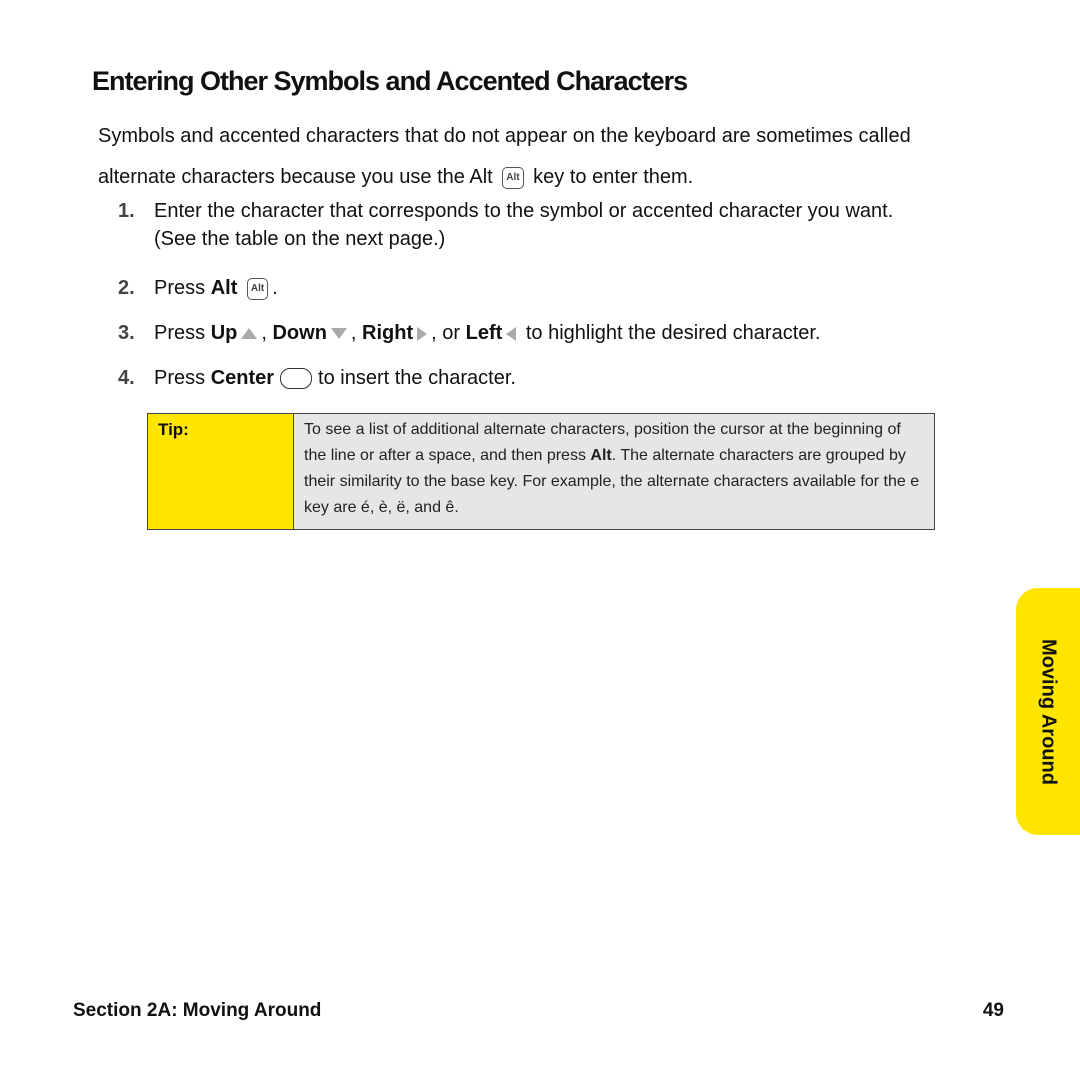  Describe the element at coordinates (126, 288) in the screenshot. I see `step-number: 2.` at that location.